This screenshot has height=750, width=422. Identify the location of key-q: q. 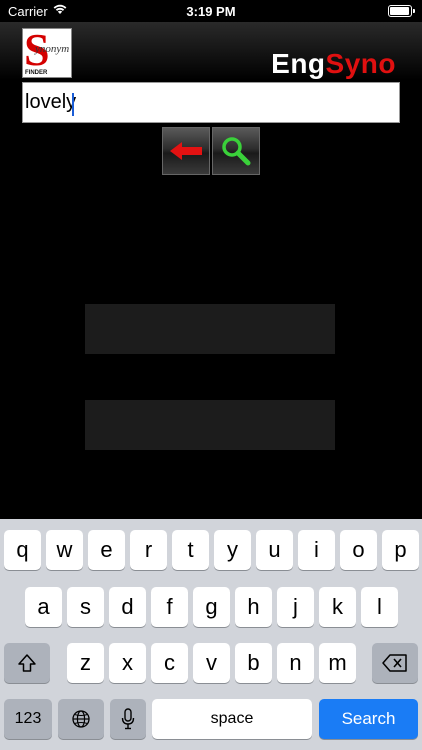
(22, 550).